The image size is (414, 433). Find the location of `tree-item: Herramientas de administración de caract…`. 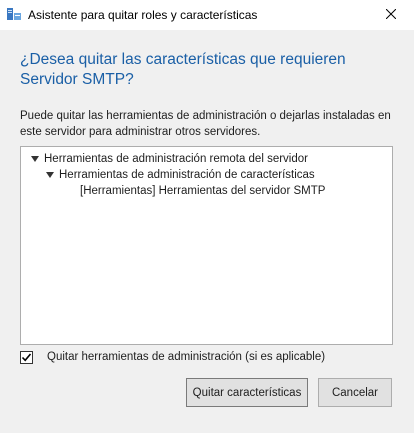

tree-item: Herramientas de administración de caract… is located at coordinates (179, 175).